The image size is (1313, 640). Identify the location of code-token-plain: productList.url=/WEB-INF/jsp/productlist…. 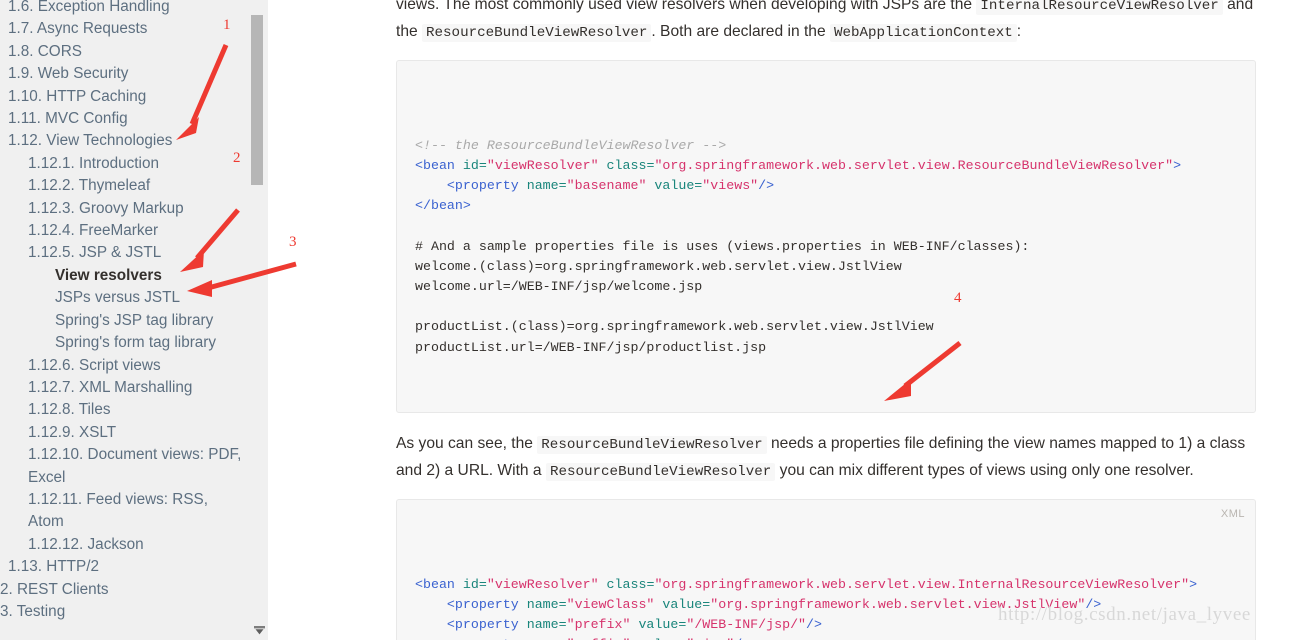
(591, 347).